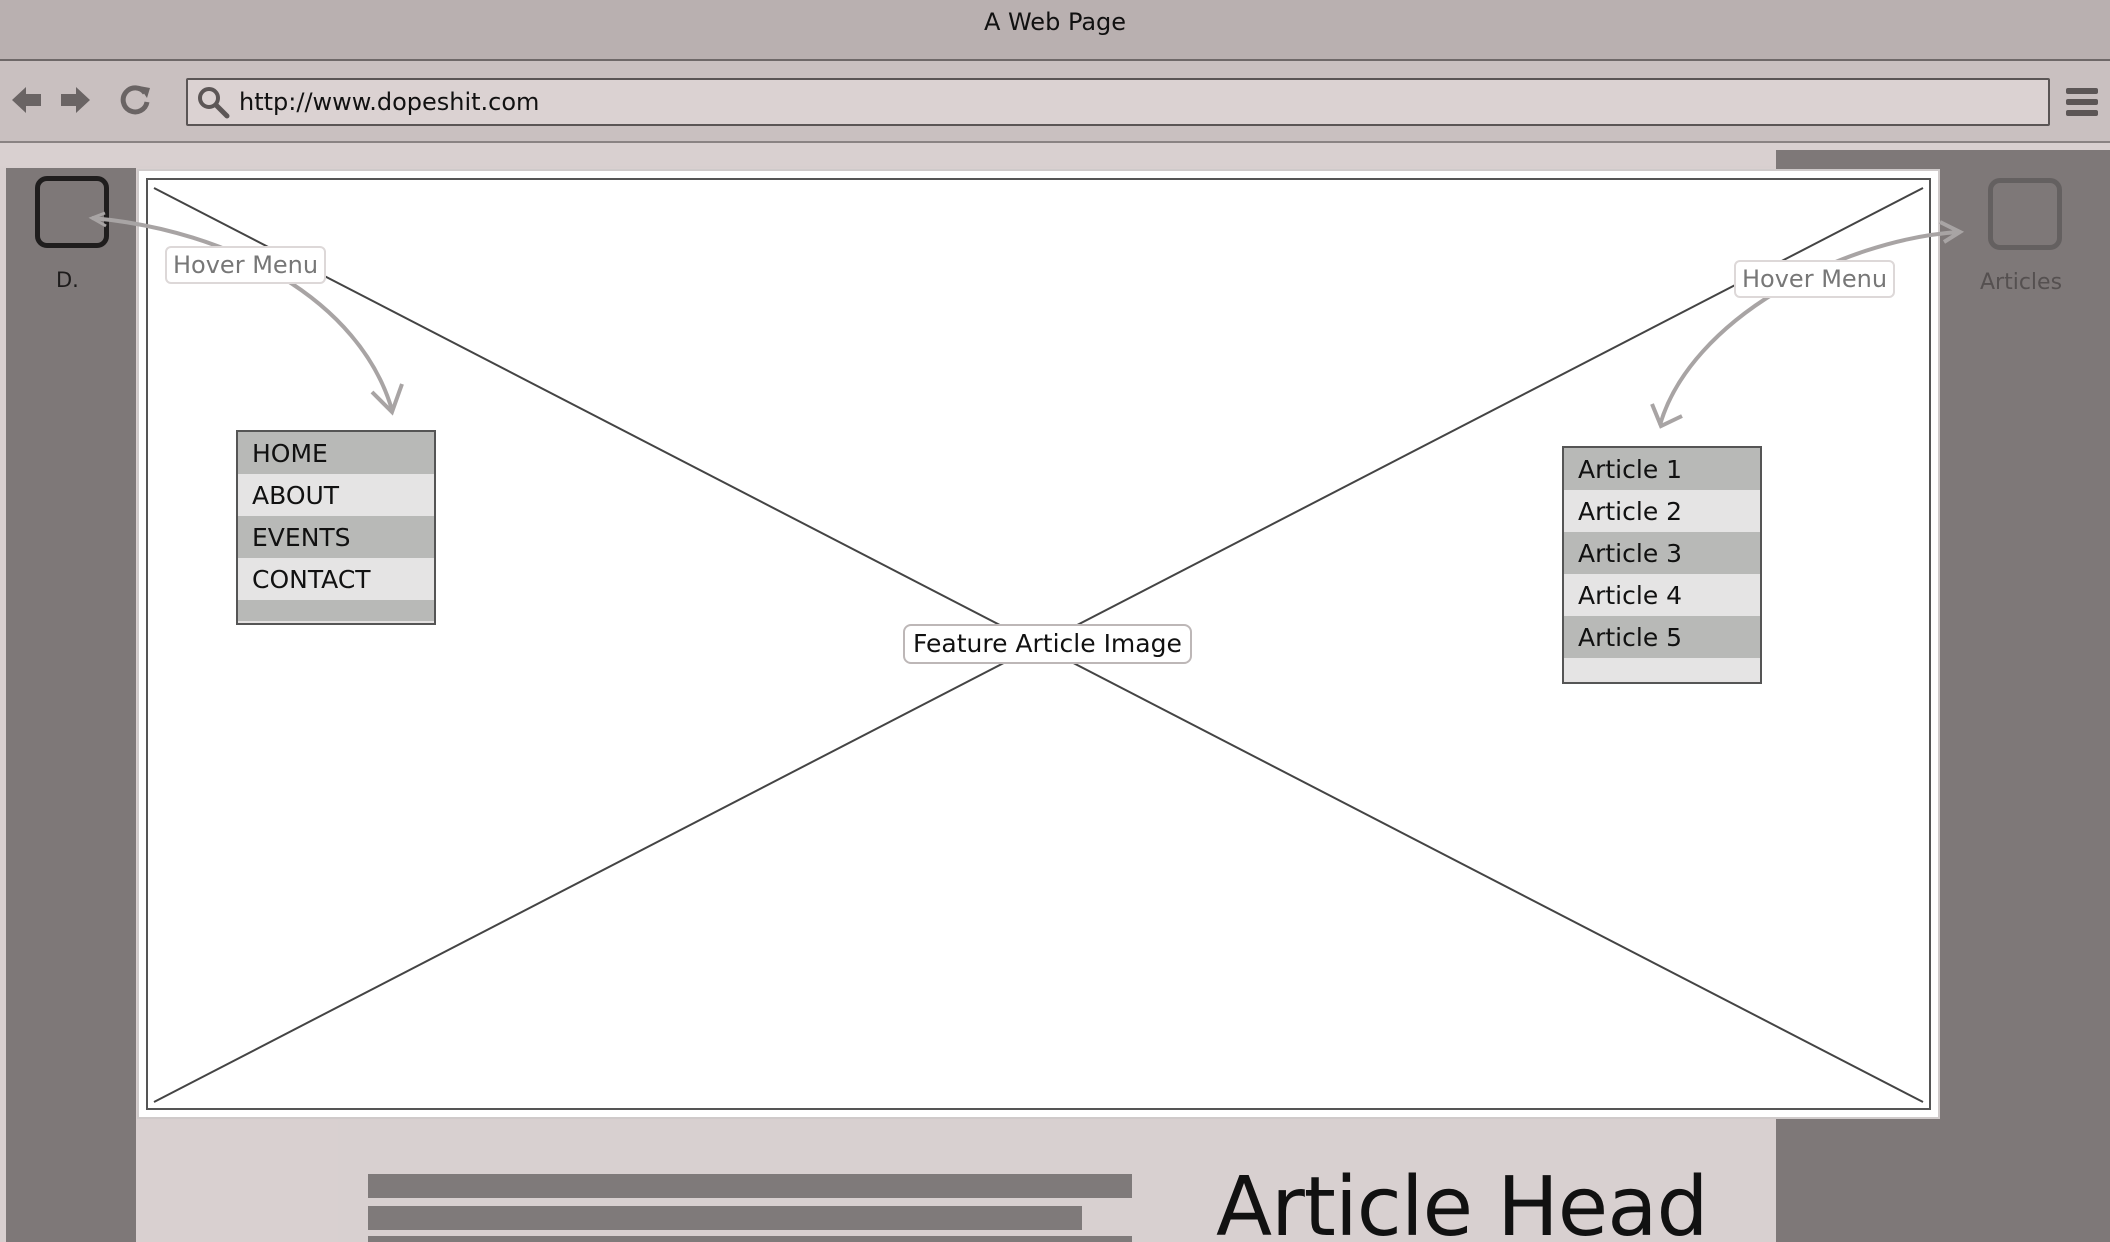  Describe the element at coordinates (1662, 553) in the screenshot. I see `article-item-3: Article 3` at that location.